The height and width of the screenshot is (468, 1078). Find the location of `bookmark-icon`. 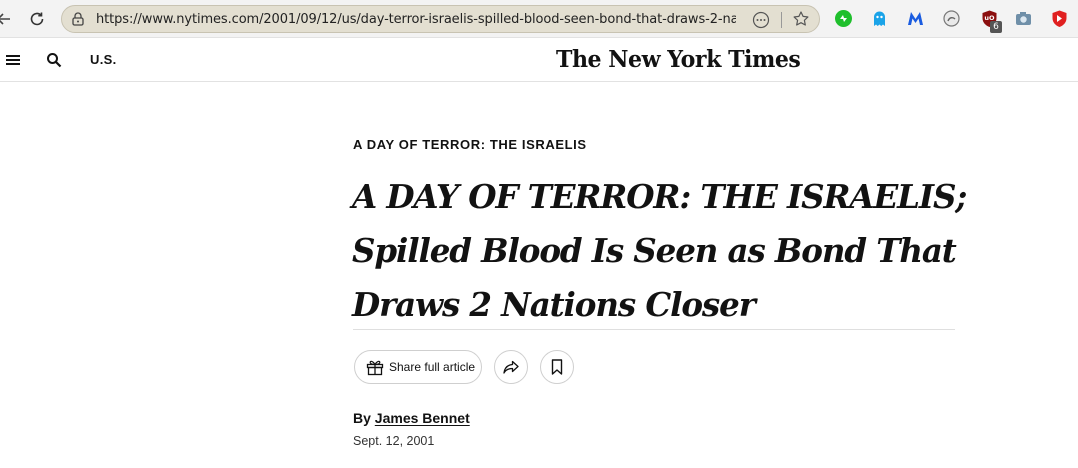

bookmark-icon is located at coordinates (557, 367).